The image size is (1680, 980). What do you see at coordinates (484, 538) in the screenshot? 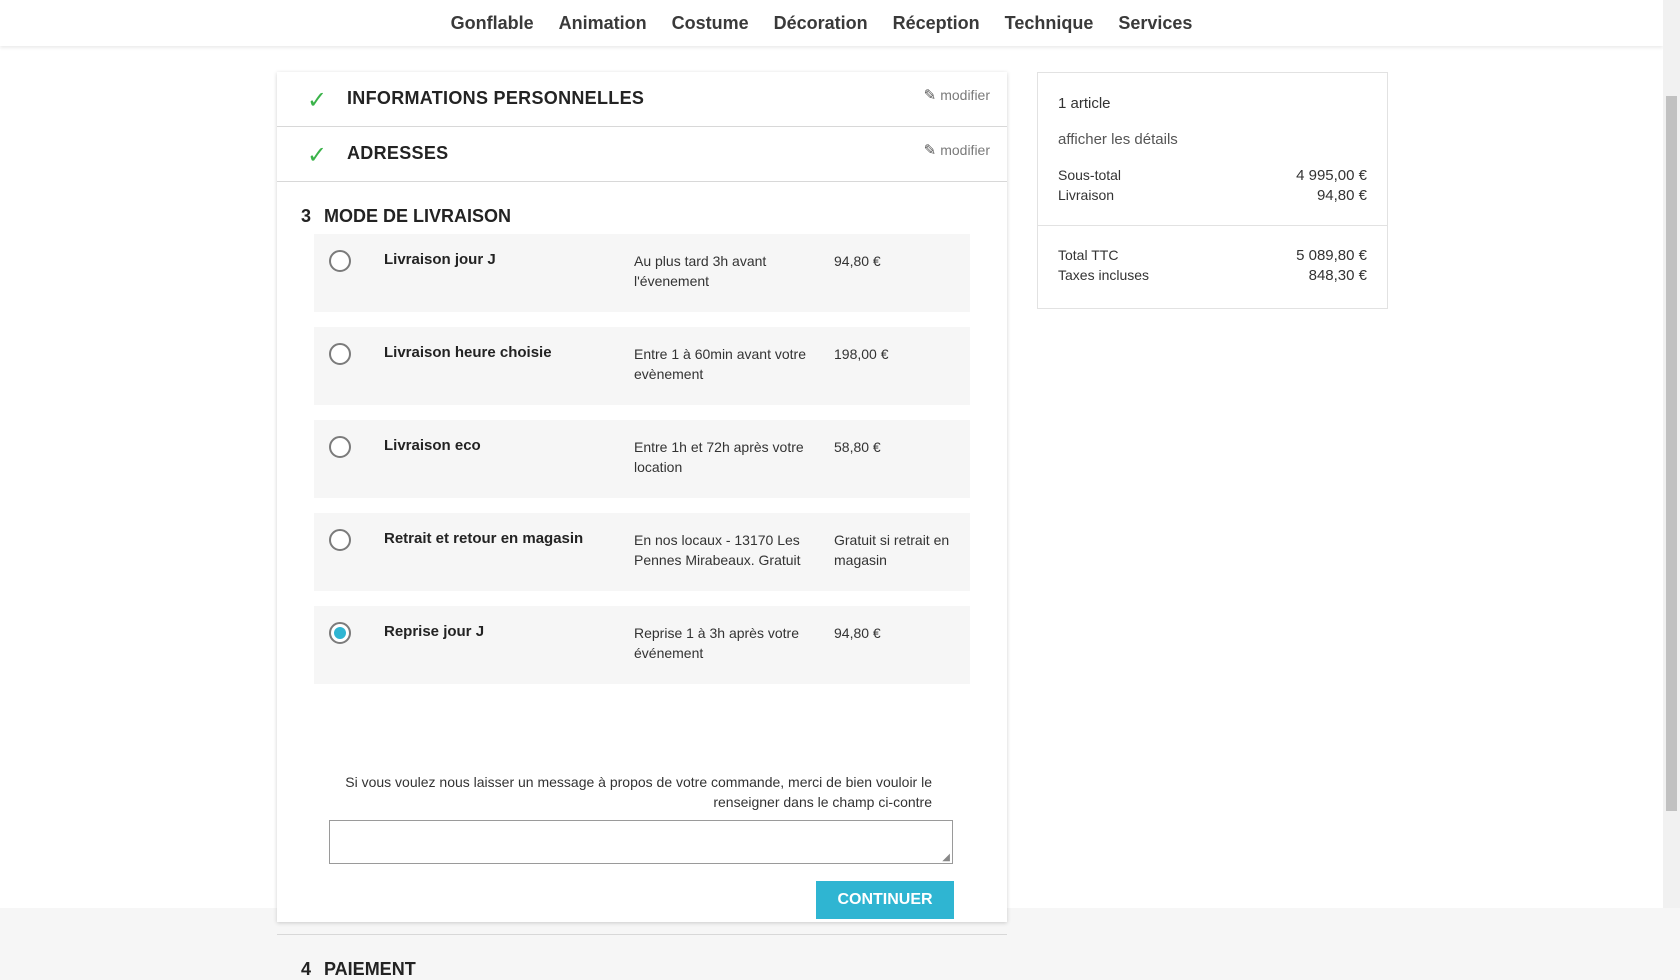
I see `option-name: Retrait et retour en magasin` at bounding box center [484, 538].